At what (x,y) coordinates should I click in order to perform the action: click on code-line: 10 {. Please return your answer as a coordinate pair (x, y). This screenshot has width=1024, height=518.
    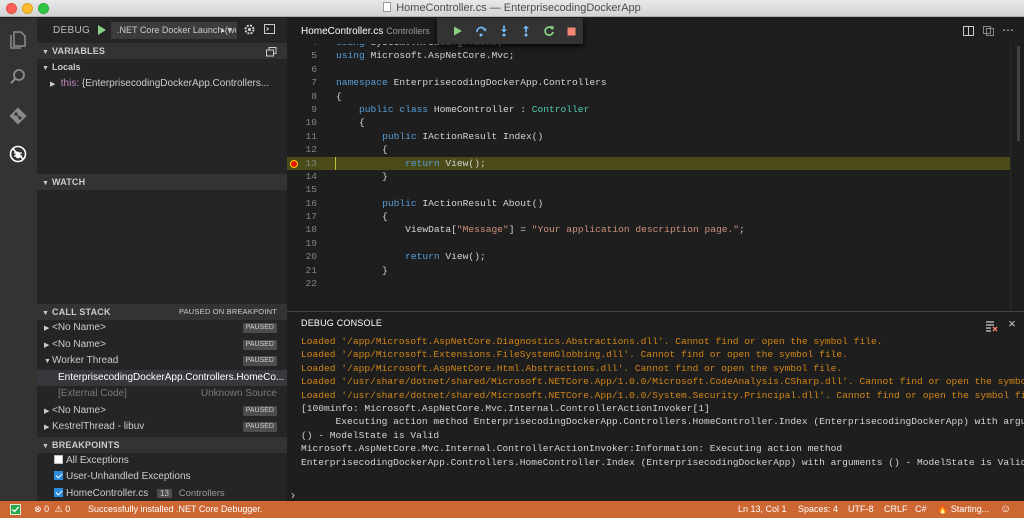
    Looking at the image, I should click on (655, 122).